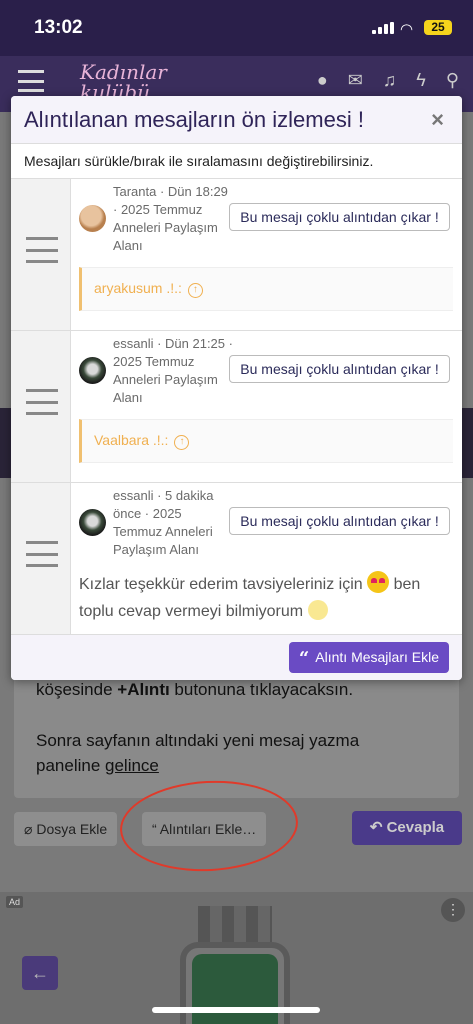  I want to click on reply-button: ↶ Cevapla, so click(407, 828).